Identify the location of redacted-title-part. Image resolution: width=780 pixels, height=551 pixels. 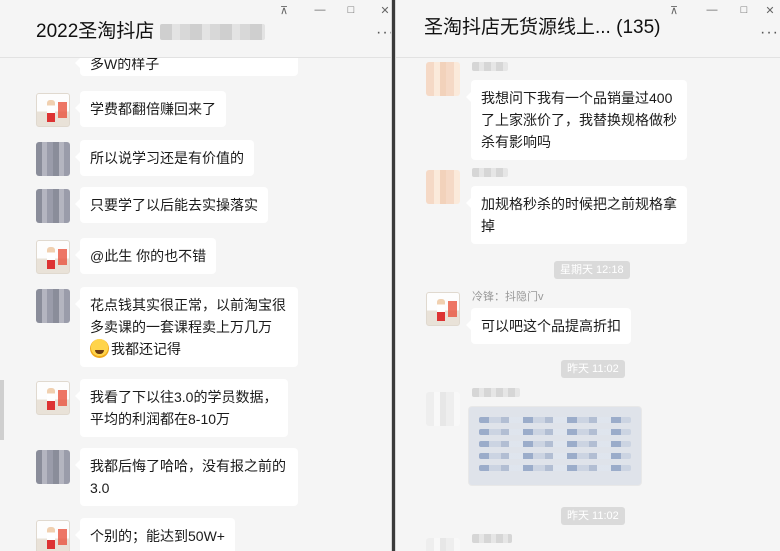
(213, 31).